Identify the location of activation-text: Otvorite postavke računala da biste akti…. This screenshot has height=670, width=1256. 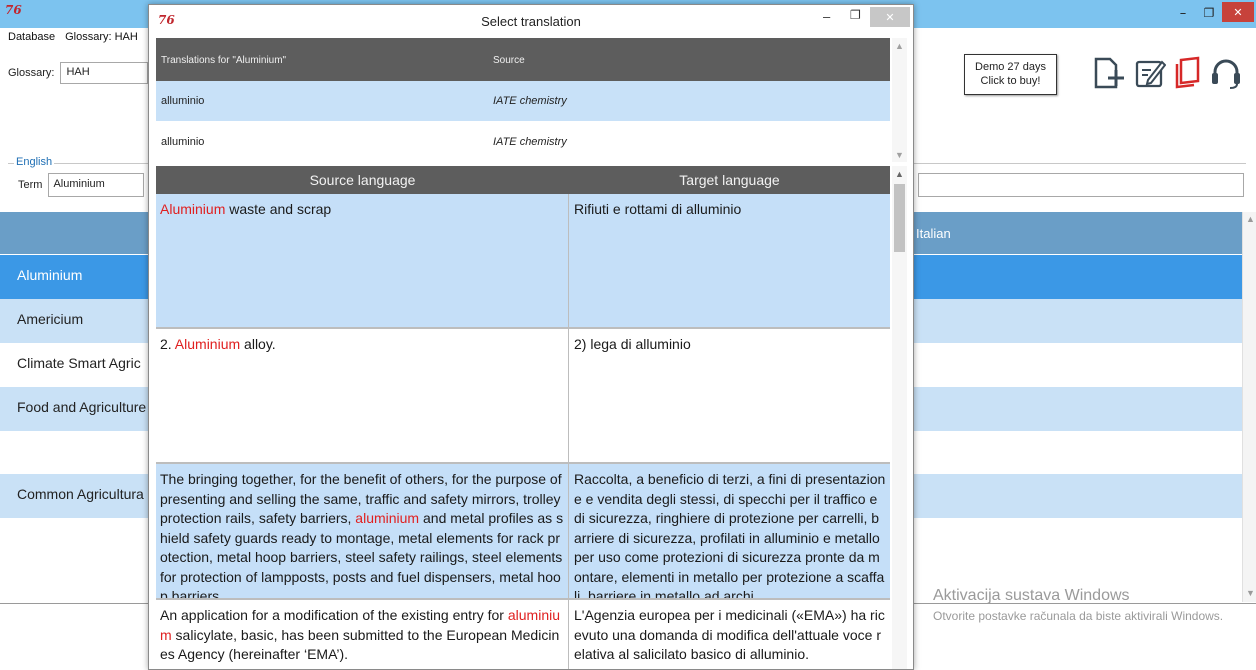
(1078, 616).